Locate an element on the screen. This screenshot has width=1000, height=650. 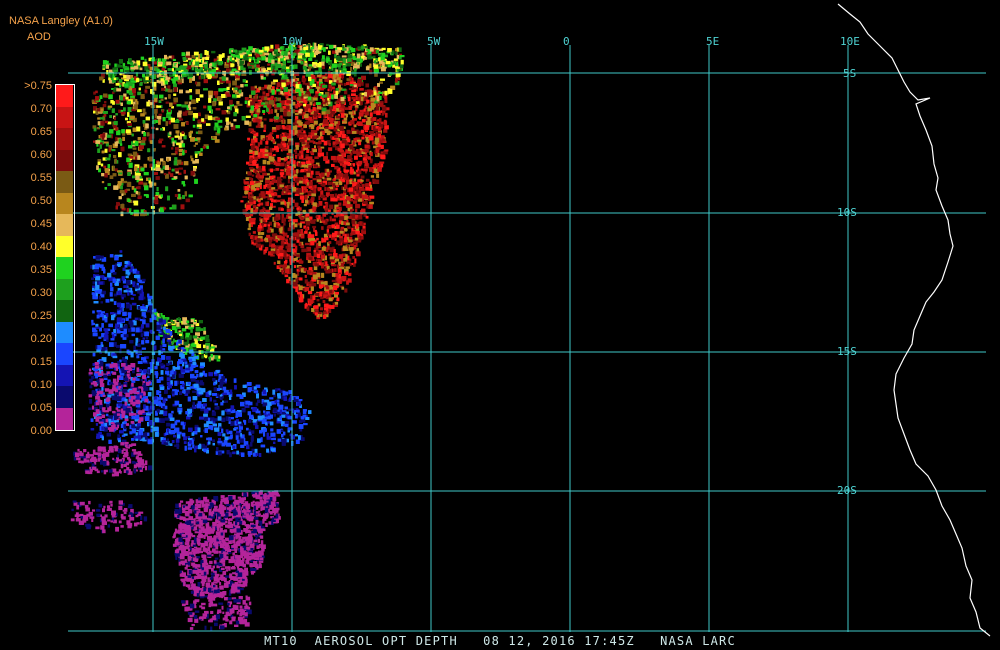
legend-tick-label: 0.50 is located at coordinates (41, 201).